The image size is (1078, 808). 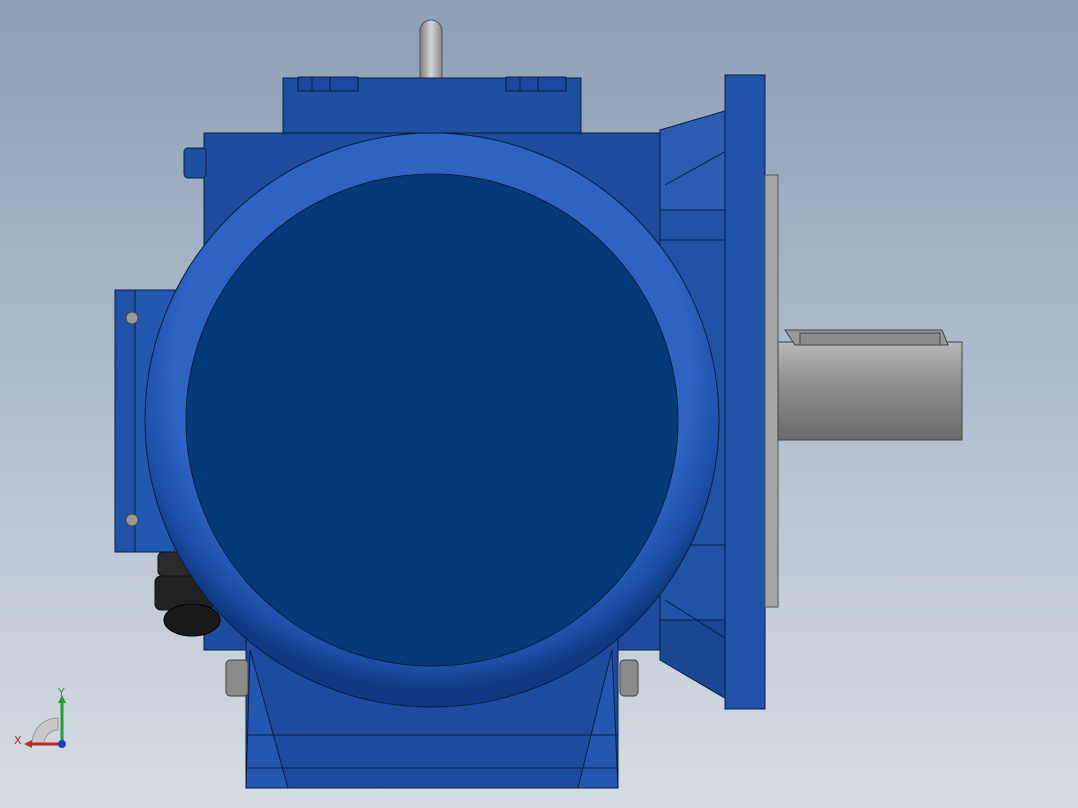 I want to click on output-shaft, so click(x=870, y=385).